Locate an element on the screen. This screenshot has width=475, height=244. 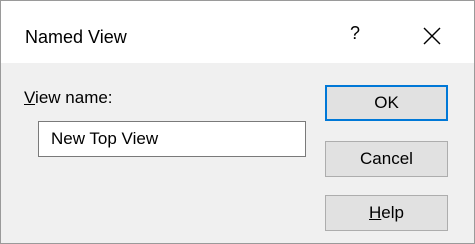
ok-button: OK is located at coordinates (386, 103).